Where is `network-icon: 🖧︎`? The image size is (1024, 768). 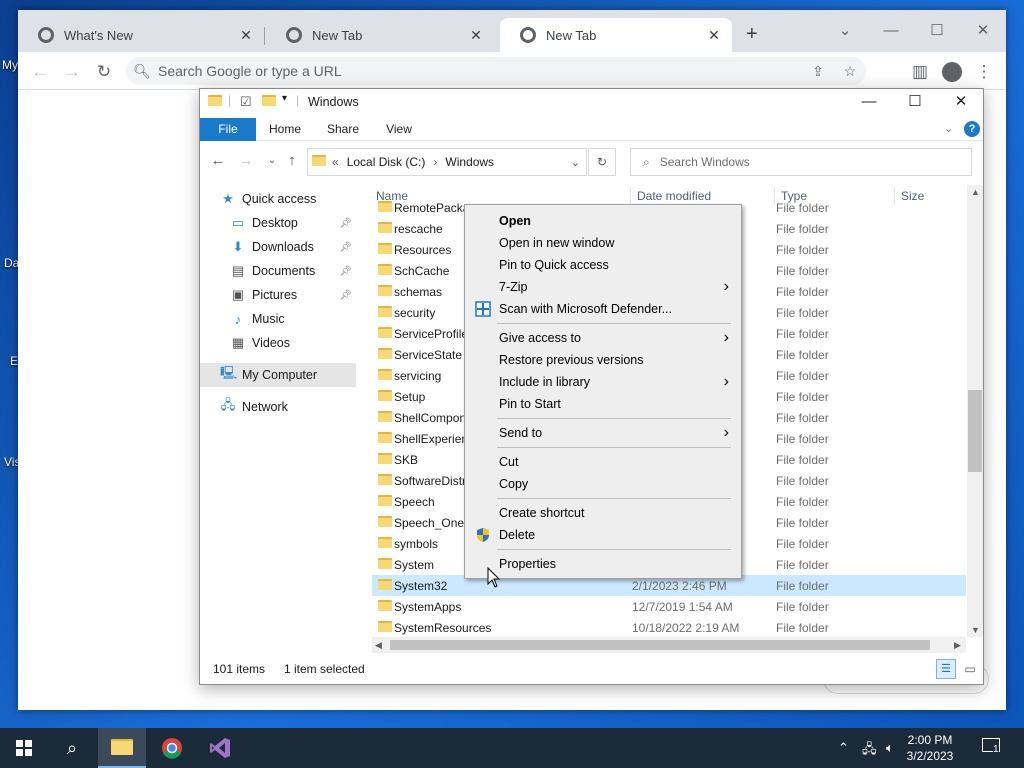
network-icon: 🖧︎ is located at coordinates (869, 751).